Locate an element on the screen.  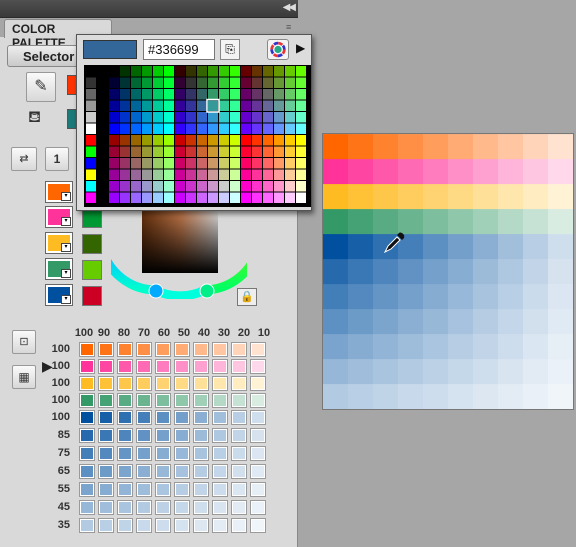
grid-view-icon: ▦ is located at coordinates (24, 377).